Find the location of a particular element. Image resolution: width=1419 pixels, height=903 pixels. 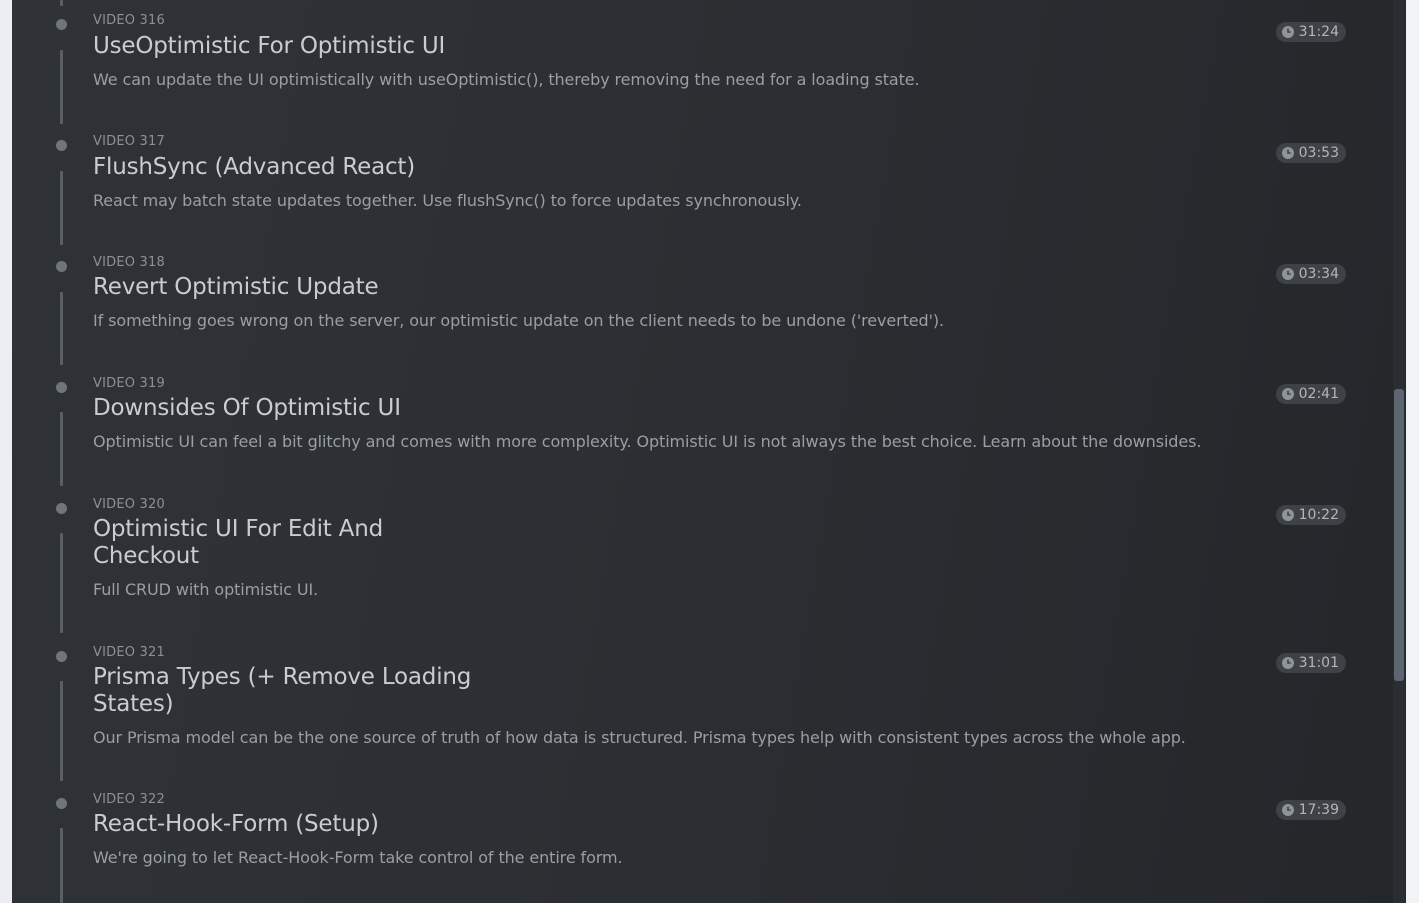

duration-text: 31:01 is located at coordinates (1318, 663).